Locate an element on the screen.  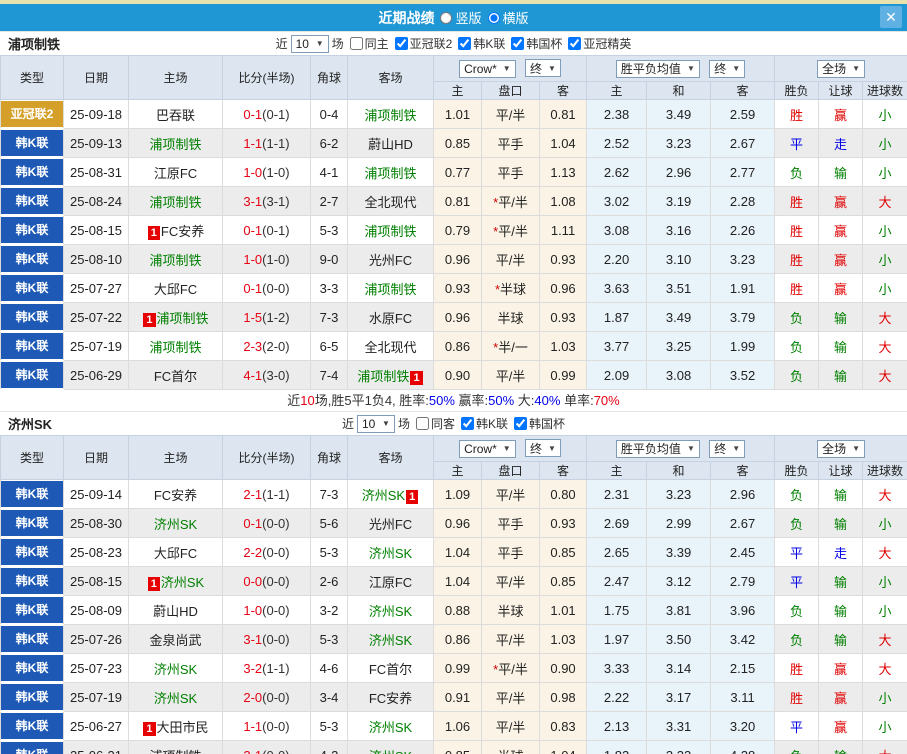
lose-odds: 3.11 is located at coordinates (743, 697).